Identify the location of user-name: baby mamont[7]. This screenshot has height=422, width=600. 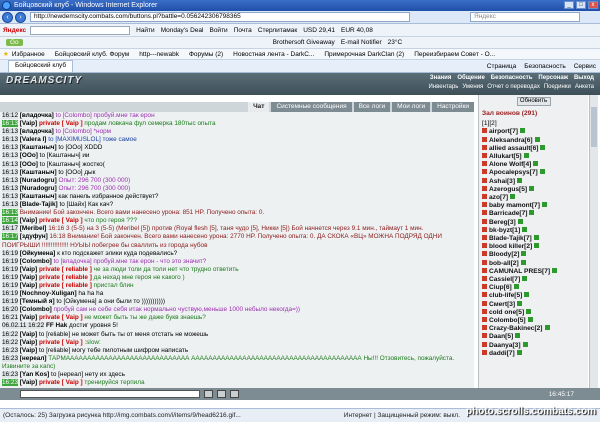
(514, 205).